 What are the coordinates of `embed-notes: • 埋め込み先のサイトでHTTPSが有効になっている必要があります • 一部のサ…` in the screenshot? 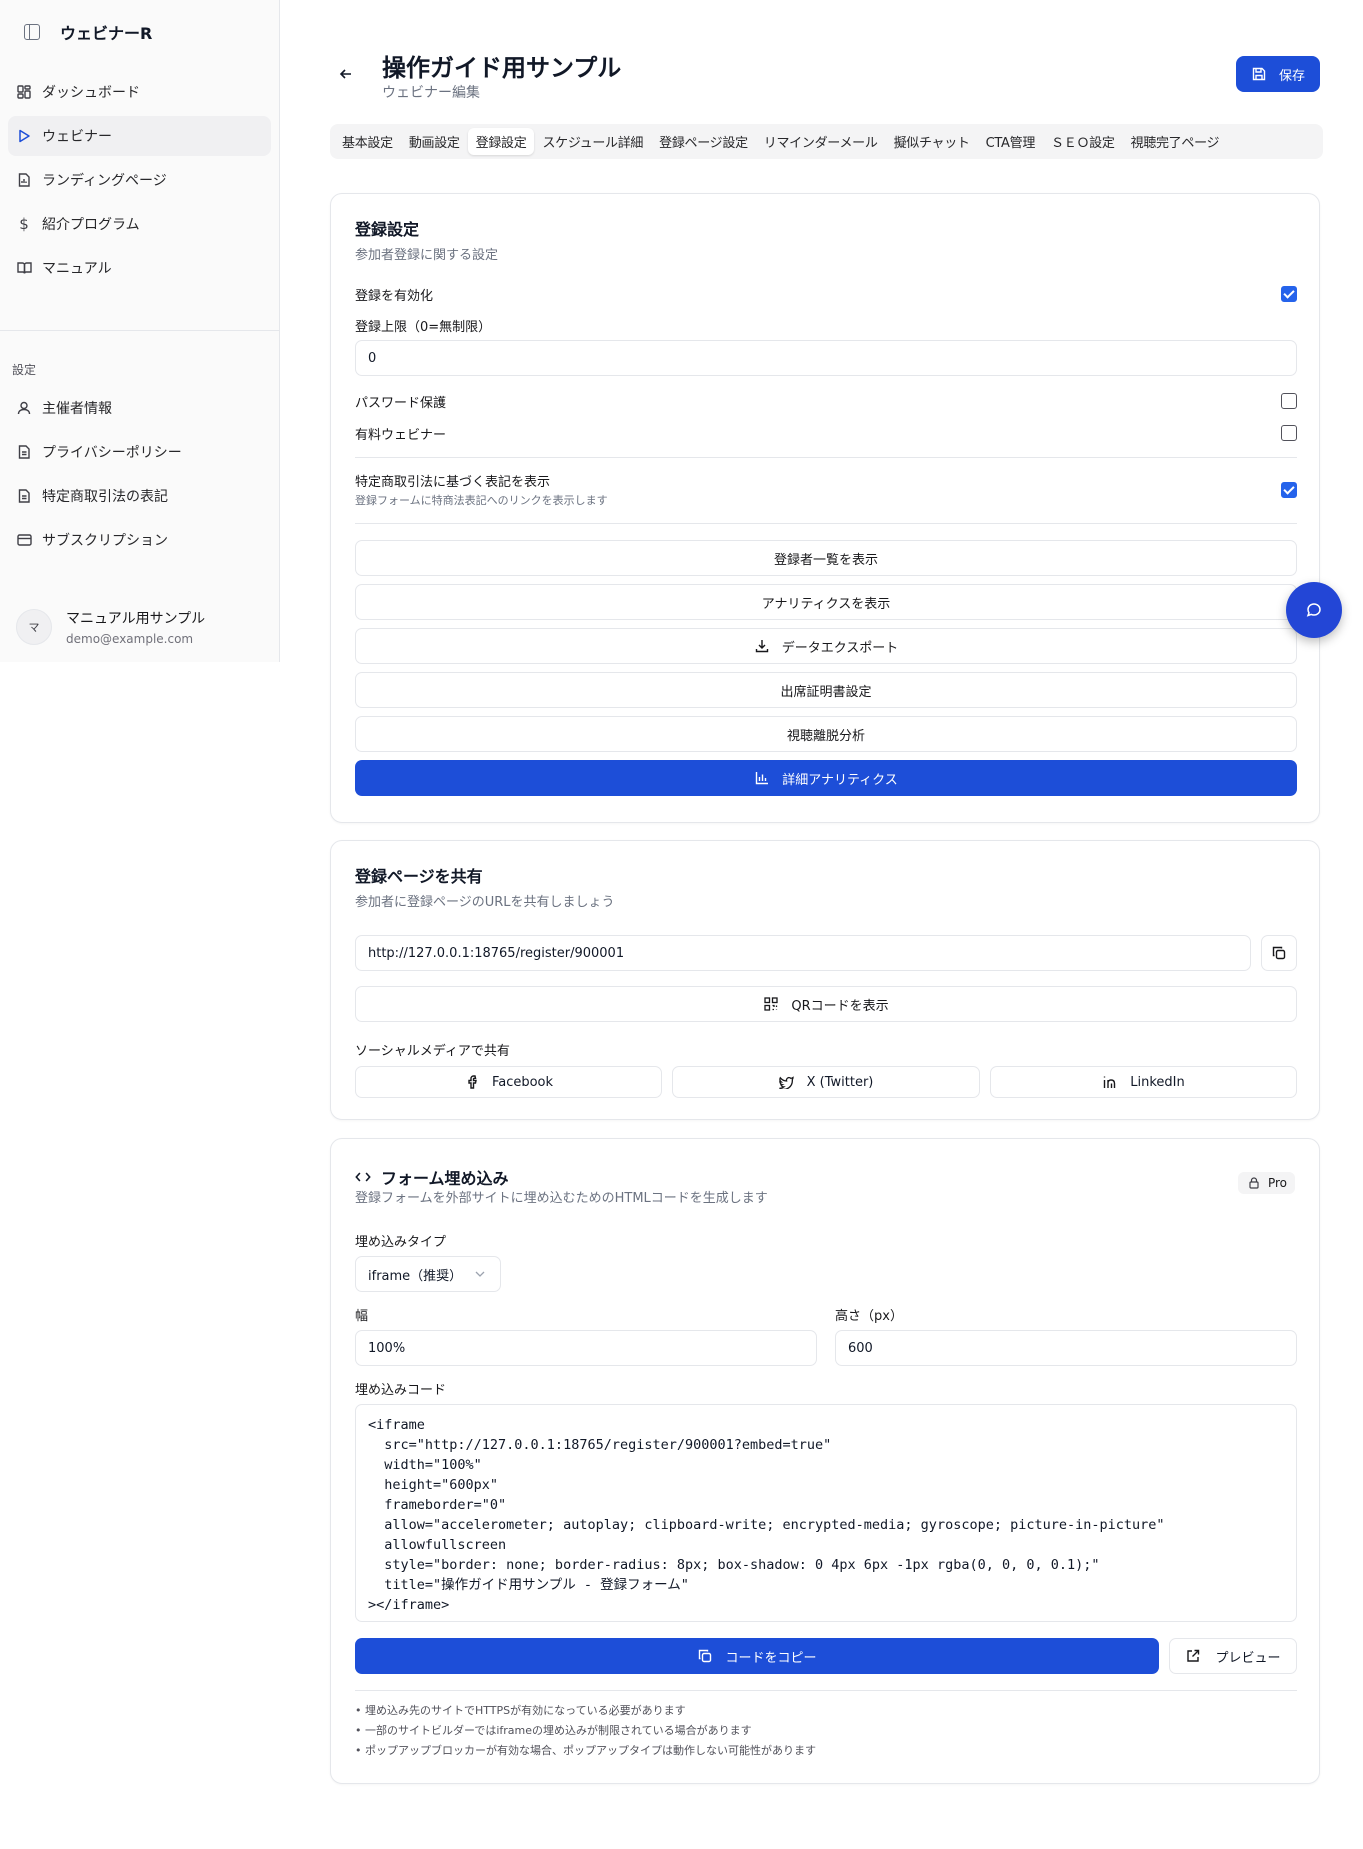 It's located at (585, 1731).